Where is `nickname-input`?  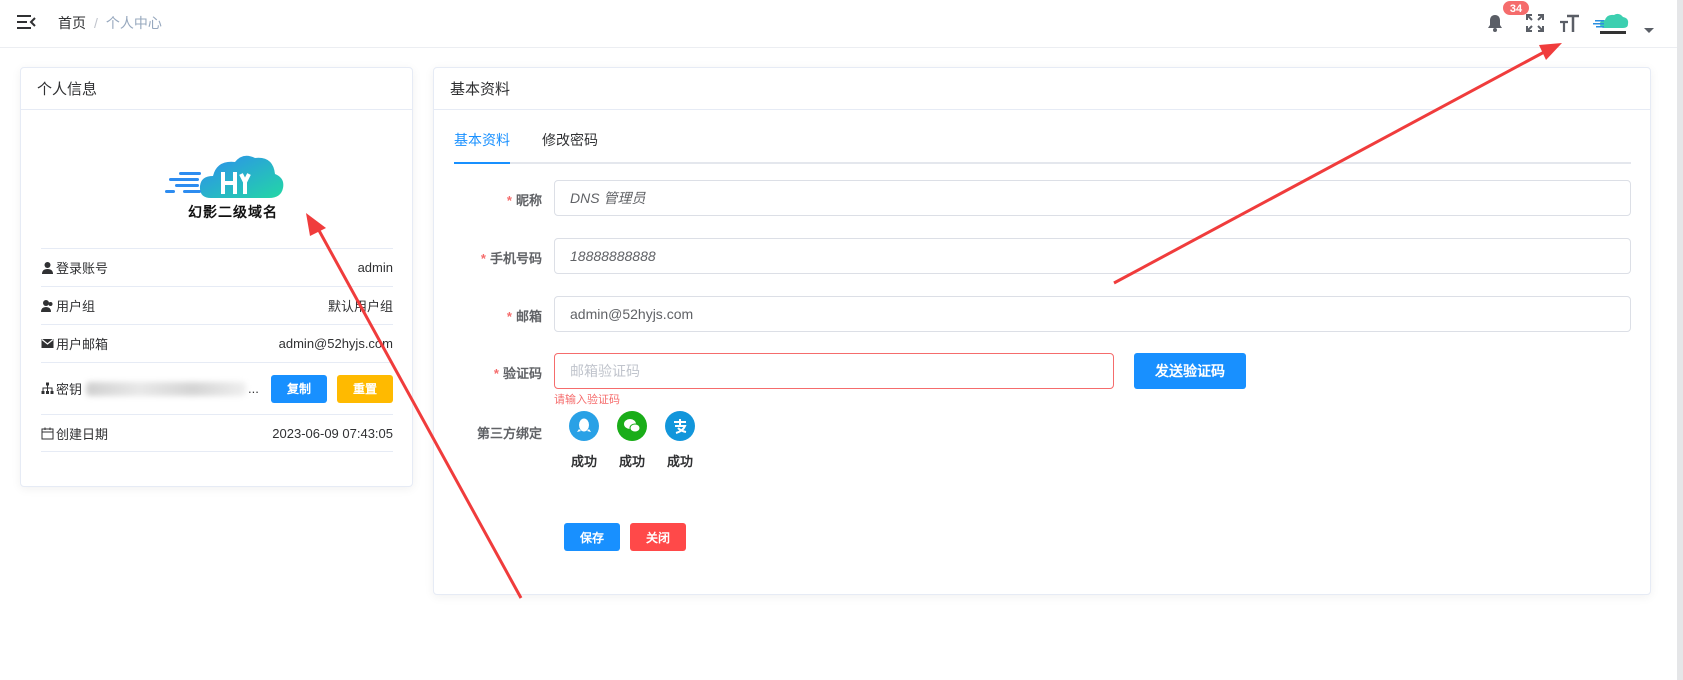 nickname-input is located at coordinates (1092, 198).